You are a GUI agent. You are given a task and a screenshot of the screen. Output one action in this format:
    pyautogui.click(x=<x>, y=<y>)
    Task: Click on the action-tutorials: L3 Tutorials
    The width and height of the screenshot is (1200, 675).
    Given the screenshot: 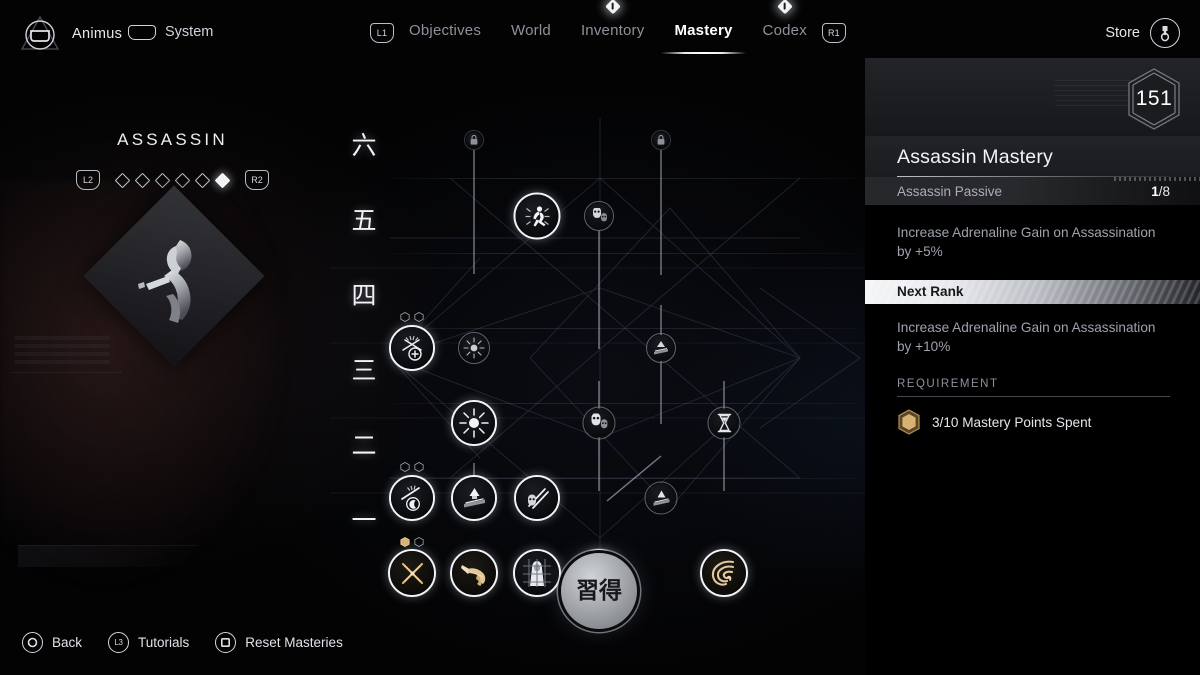 What is the action you would take?
    pyautogui.click(x=148, y=642)
    